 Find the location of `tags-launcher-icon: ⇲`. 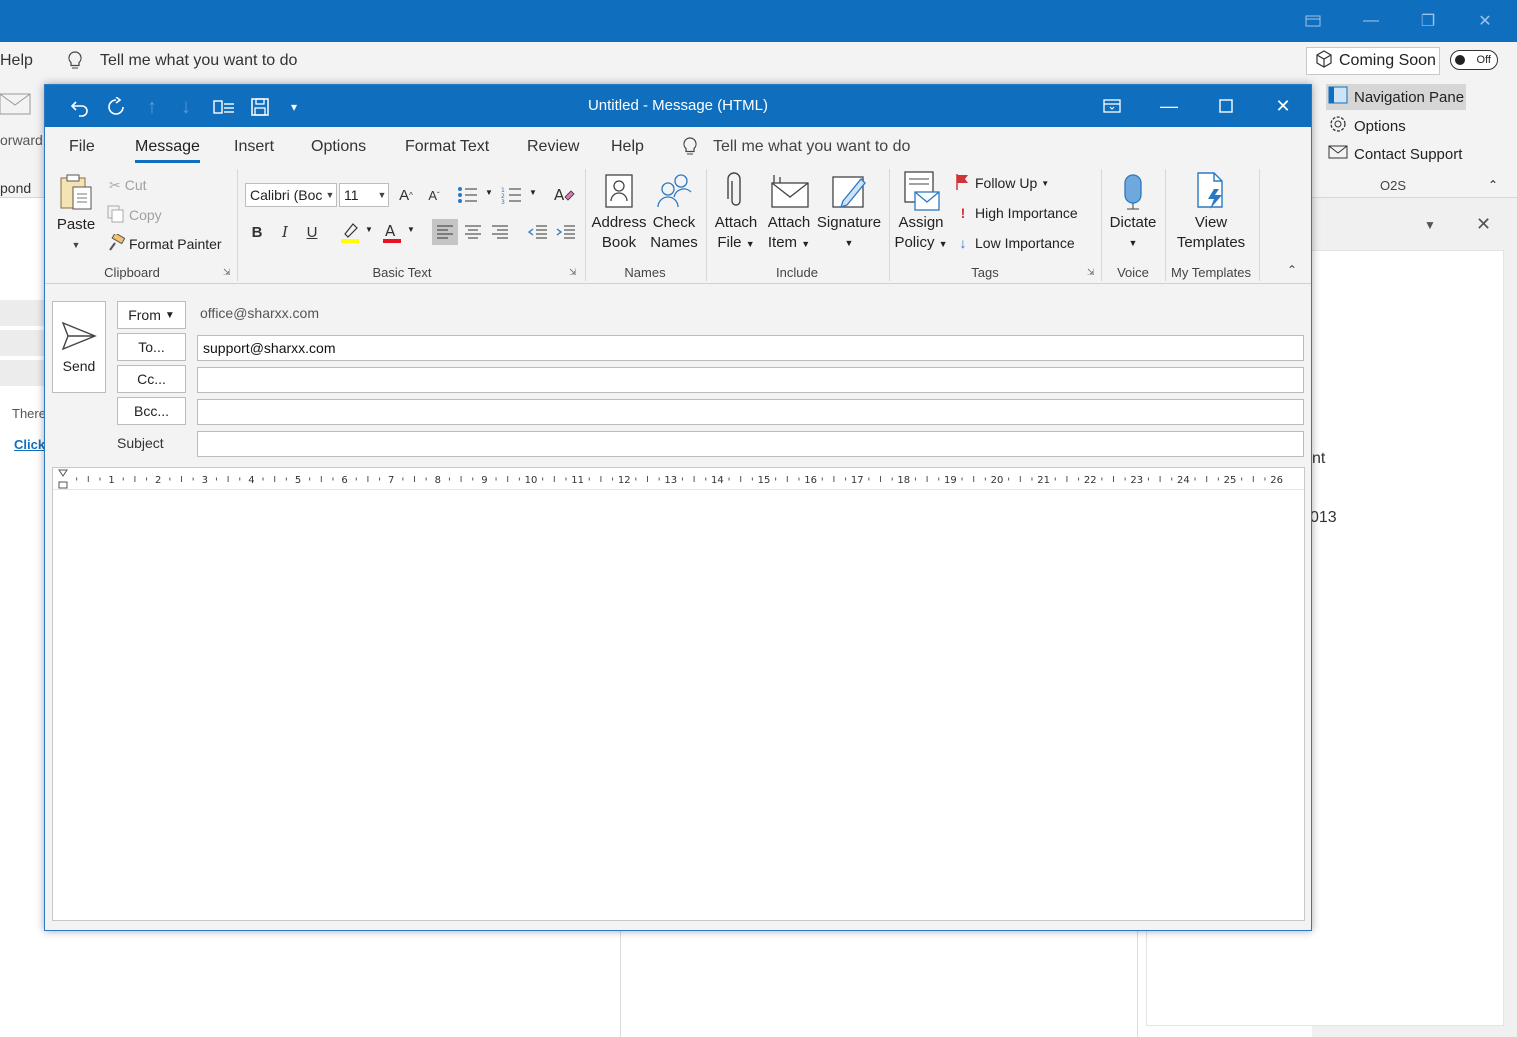

tags-launcher-icon: ⇲ is located at coordinates (1091, 272).